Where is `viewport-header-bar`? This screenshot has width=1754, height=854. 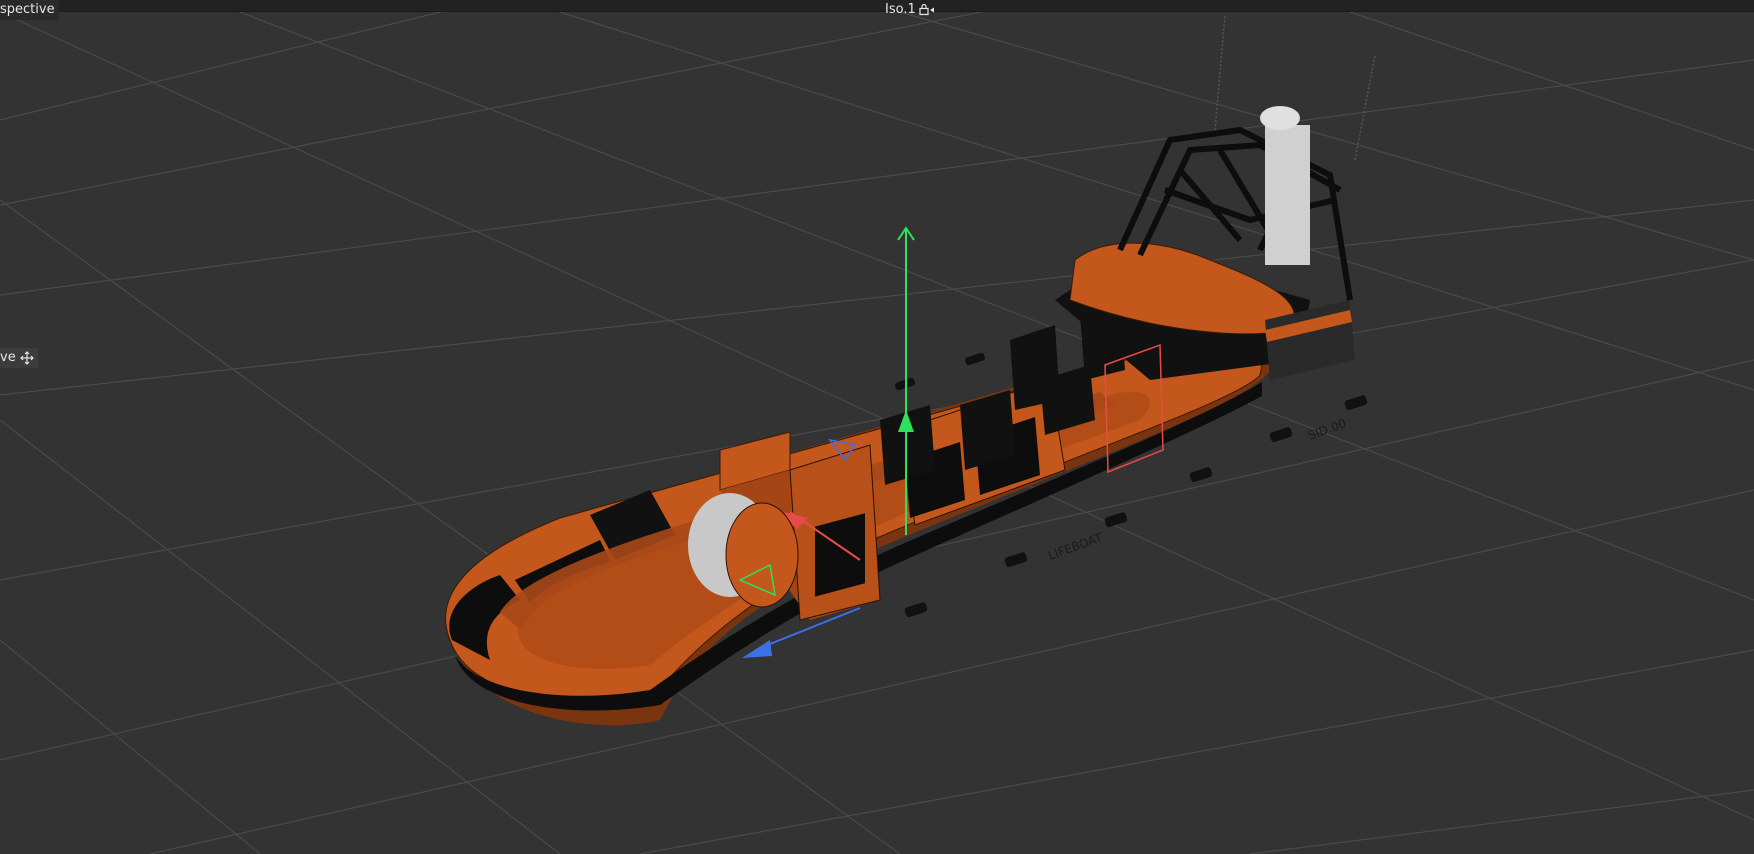
viewport-header-bar is located at coordinates (877, 6).